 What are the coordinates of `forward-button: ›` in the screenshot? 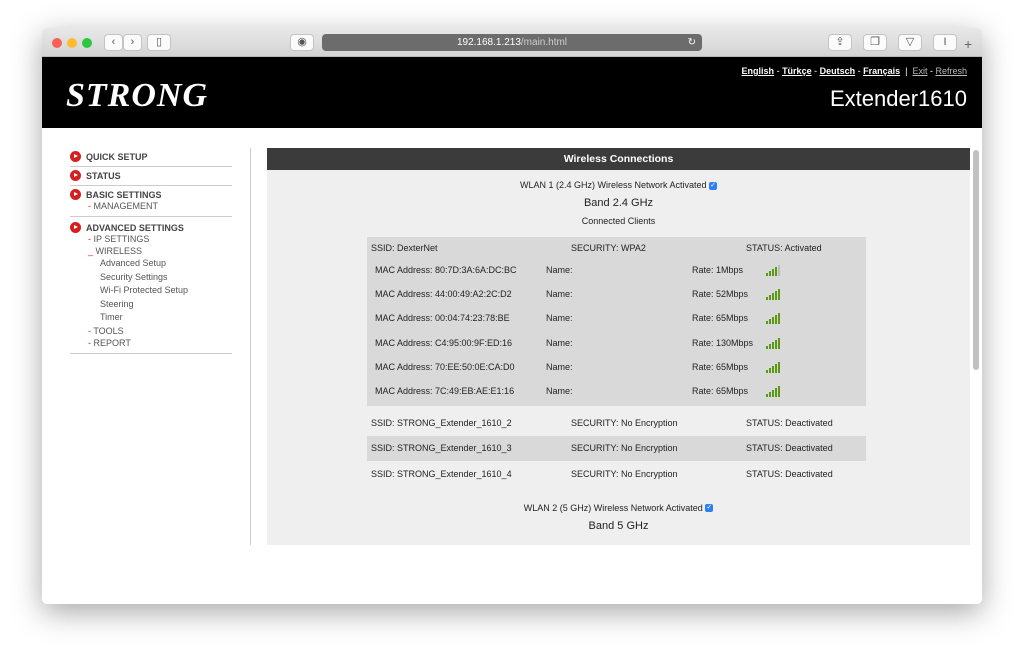 It's located at (132, 42).